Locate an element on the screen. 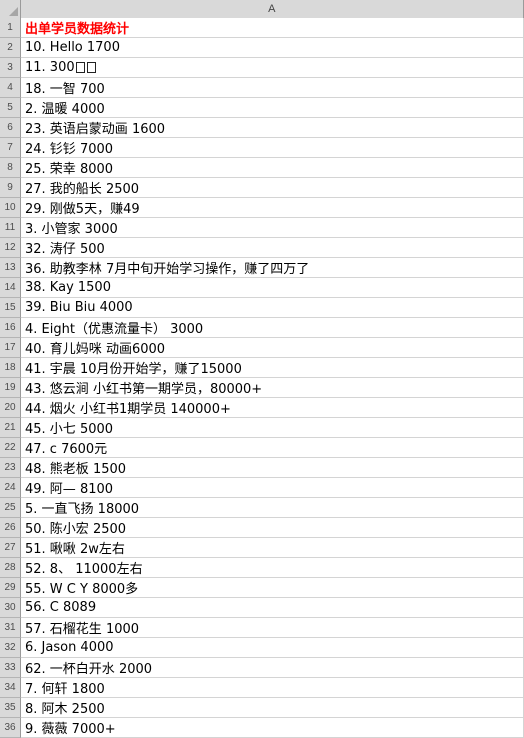  grid-row: 13 36. 助教李林 7月中旬开始学习操作，赚了四万了 is located at coordinates (262, 268).